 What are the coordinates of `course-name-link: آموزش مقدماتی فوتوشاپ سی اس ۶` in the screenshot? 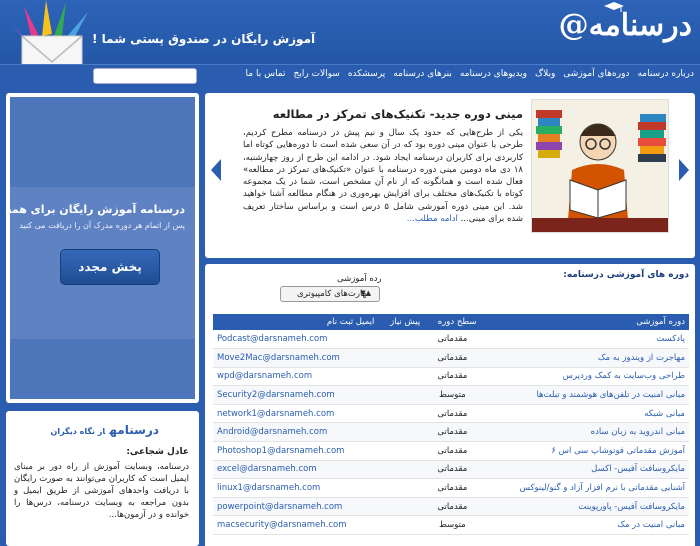 It's located at (584, 451).